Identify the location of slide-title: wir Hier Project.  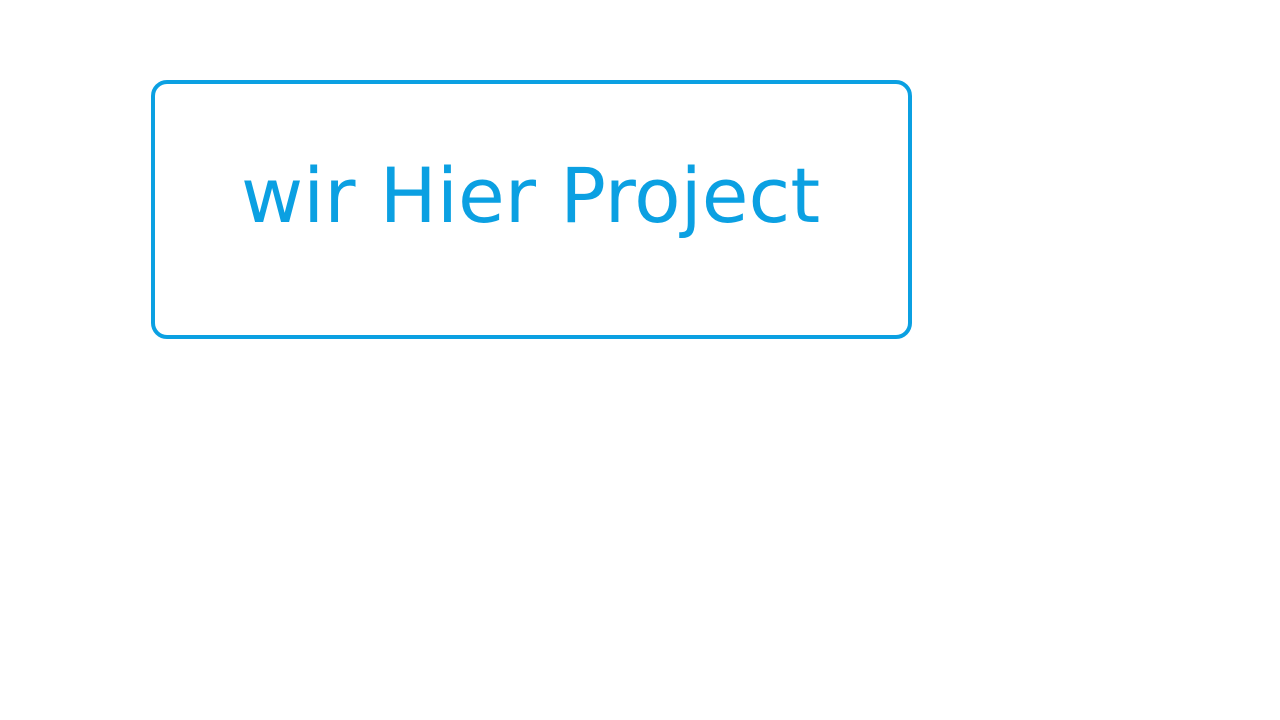
(530, 196).